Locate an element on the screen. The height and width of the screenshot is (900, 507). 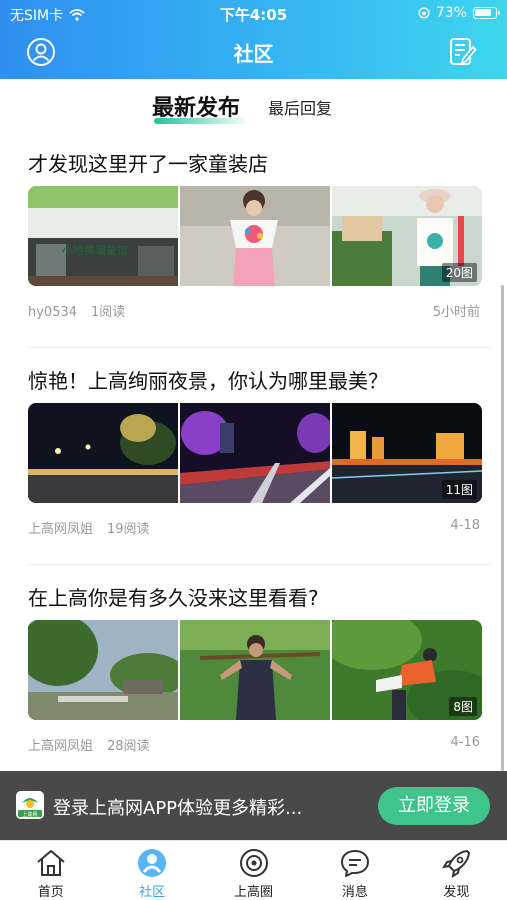
orientation-lock-icon is located at coordinates (424, 13).